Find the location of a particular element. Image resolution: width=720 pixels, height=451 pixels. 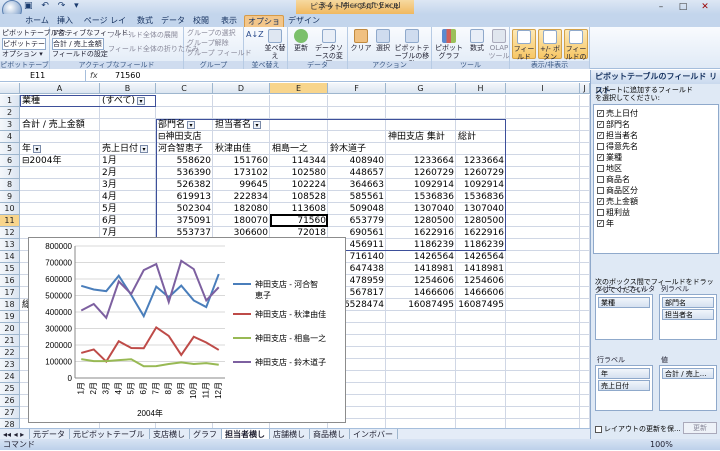

row-header-5: 5 is located at coordinates (10, 149).